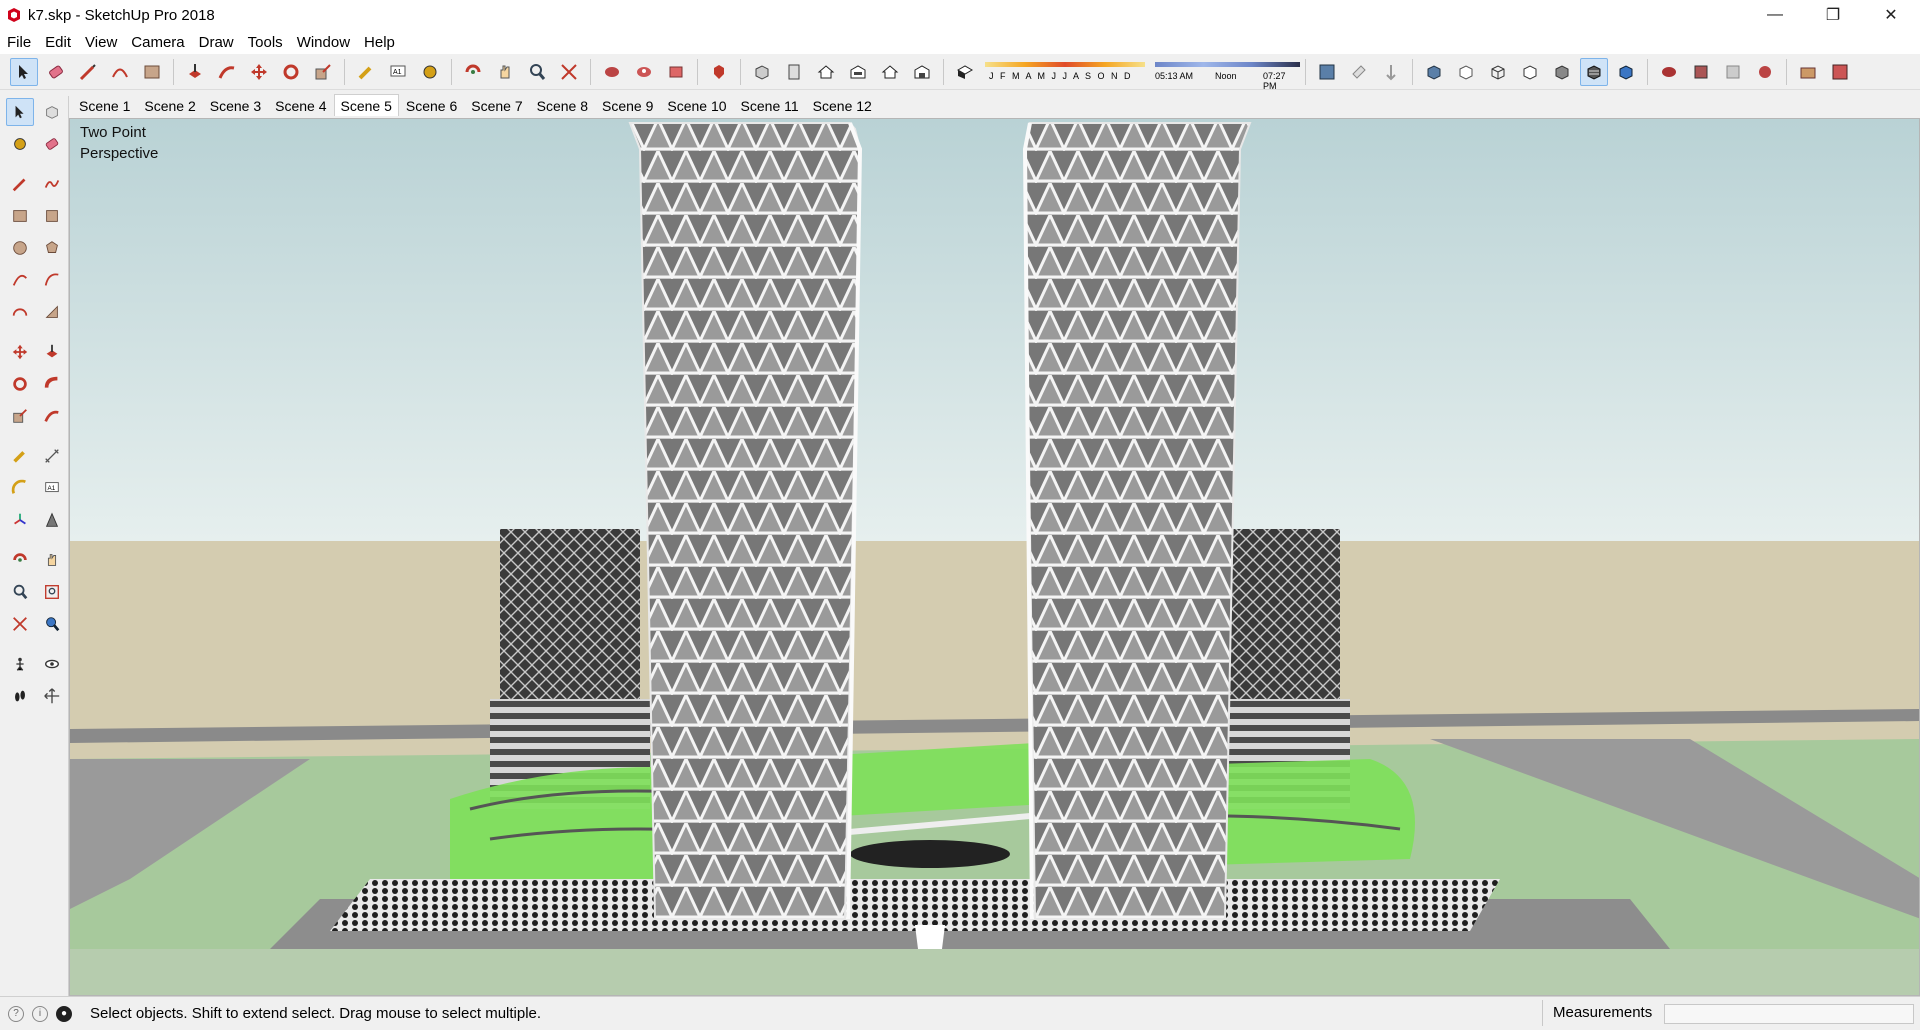 The image size is (1920, 1030). Describe the element at coordinates (1359, 72) in the screenshot. I see `section-display-icon` at that location.